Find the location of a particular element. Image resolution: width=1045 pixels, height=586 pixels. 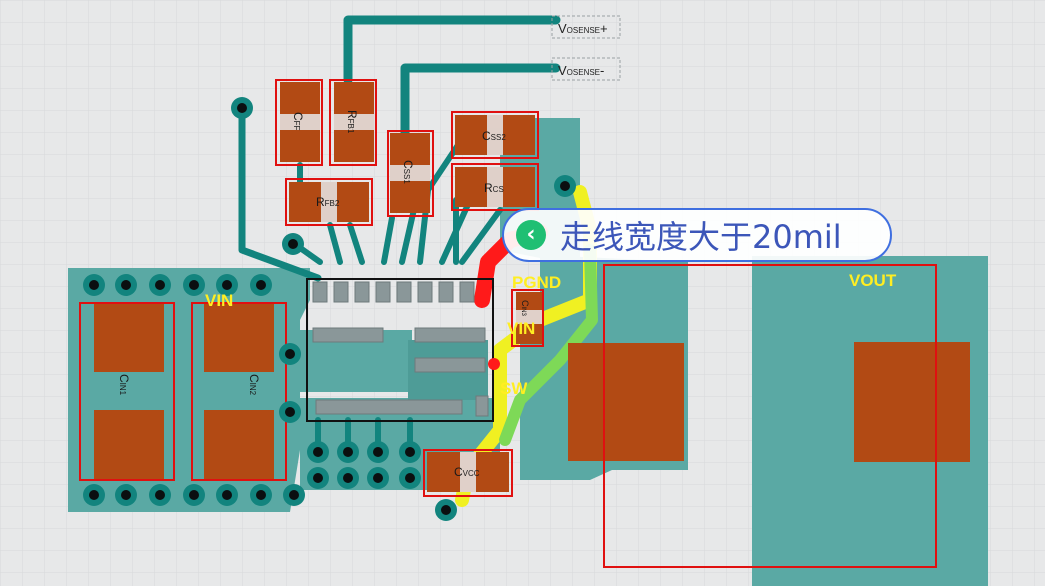

pgnd-label: PGND is located at coordinates (536, 282).